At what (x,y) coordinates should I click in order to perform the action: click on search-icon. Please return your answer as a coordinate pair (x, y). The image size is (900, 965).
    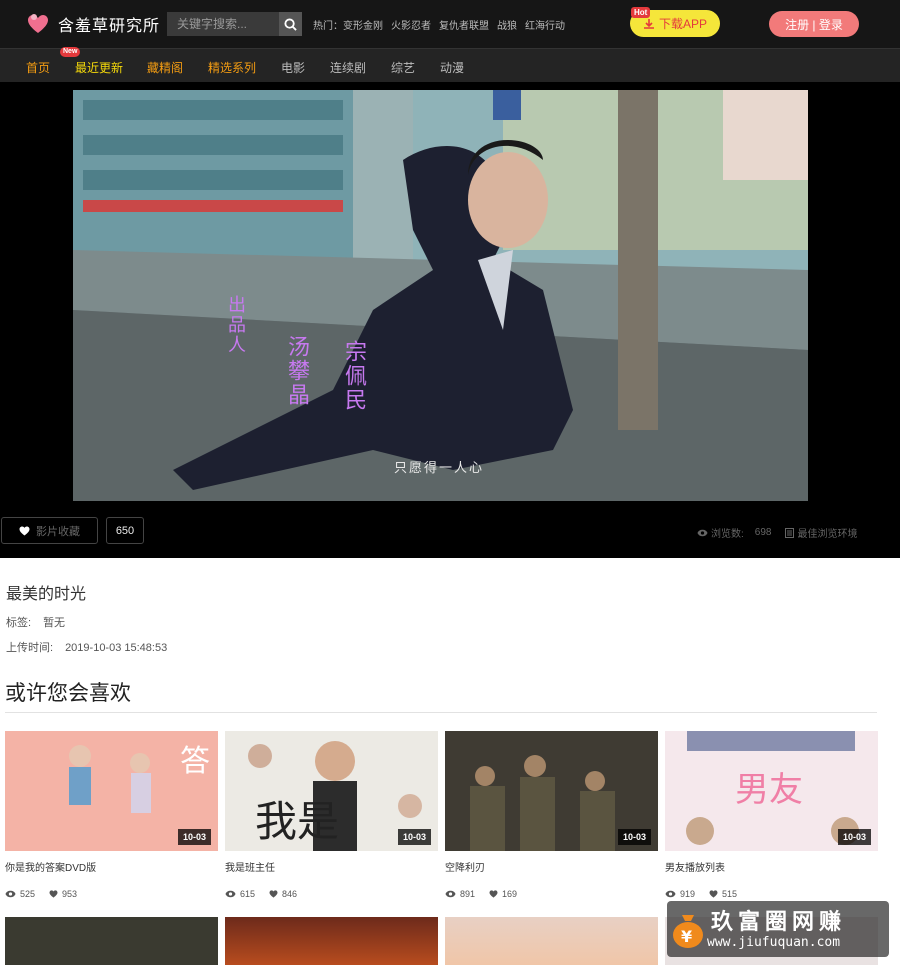
    Looking at the image, I should click on (290, 24).